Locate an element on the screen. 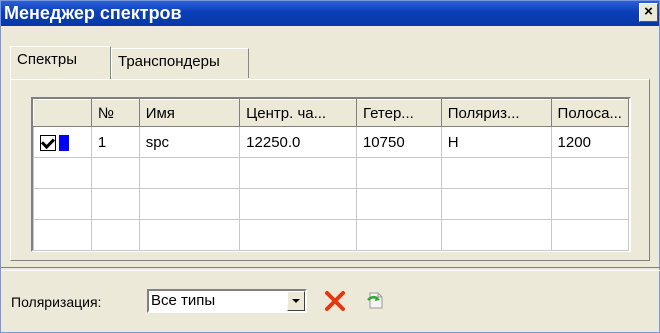  polarization-select: Все типы is located at coordinates (227, 301).